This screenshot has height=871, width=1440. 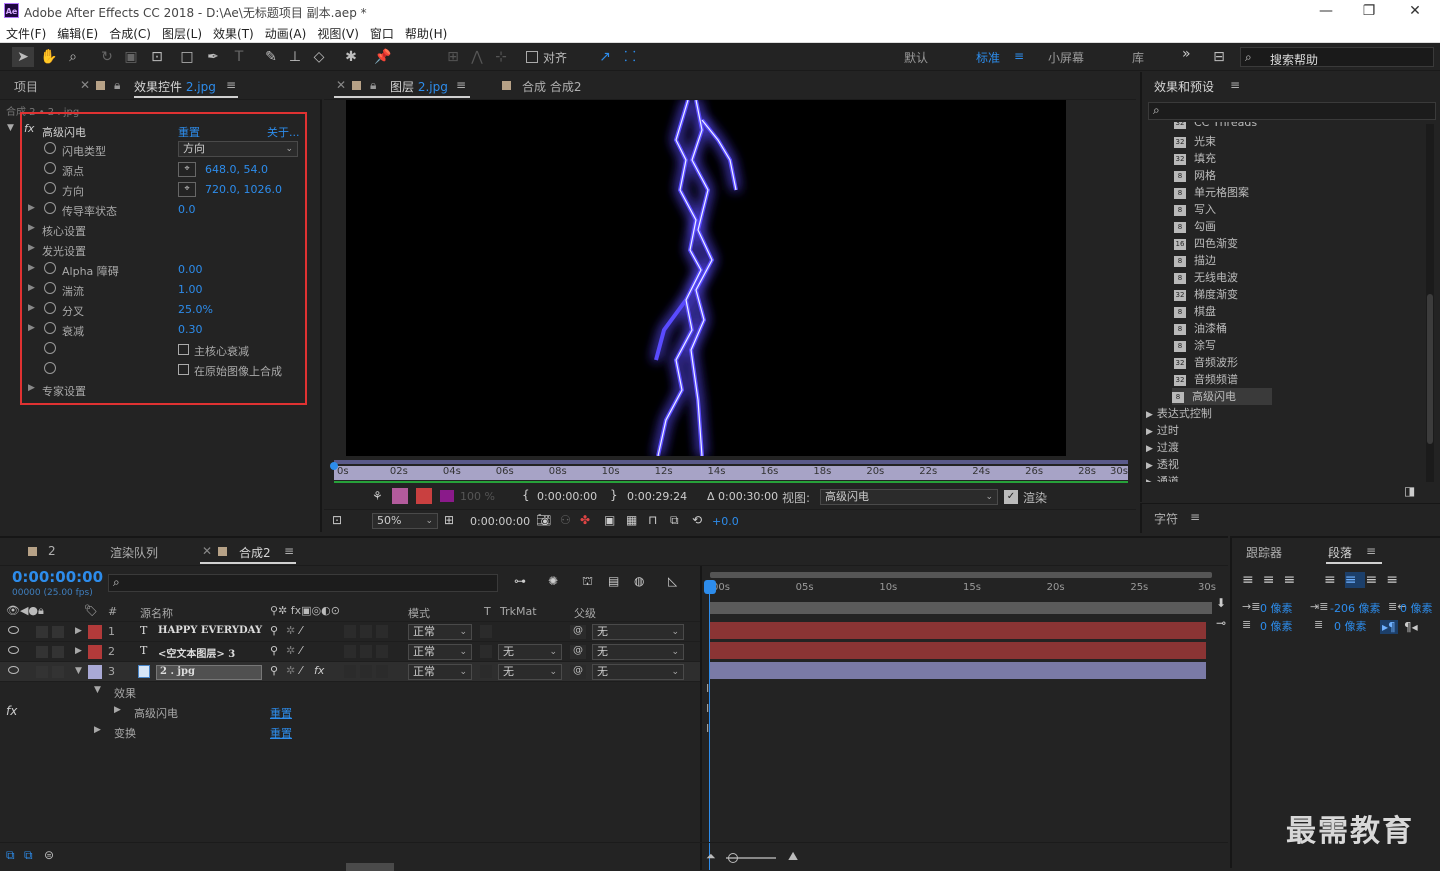 What do you see at coordinates (419, 86) in the screenshot?
I see `tab-layer-viewer: 图层 2.jpg` at bounding box center [419, 86].